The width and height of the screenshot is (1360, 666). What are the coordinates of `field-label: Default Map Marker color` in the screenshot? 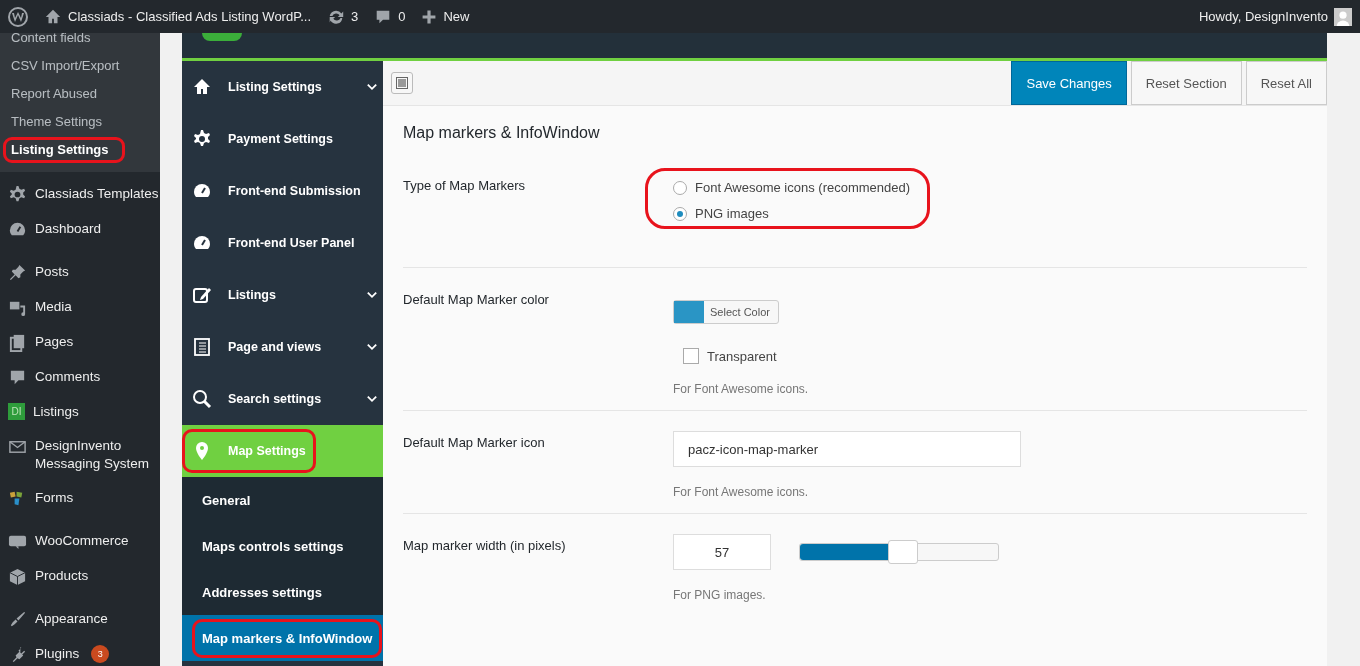 It's located at (476, 300).